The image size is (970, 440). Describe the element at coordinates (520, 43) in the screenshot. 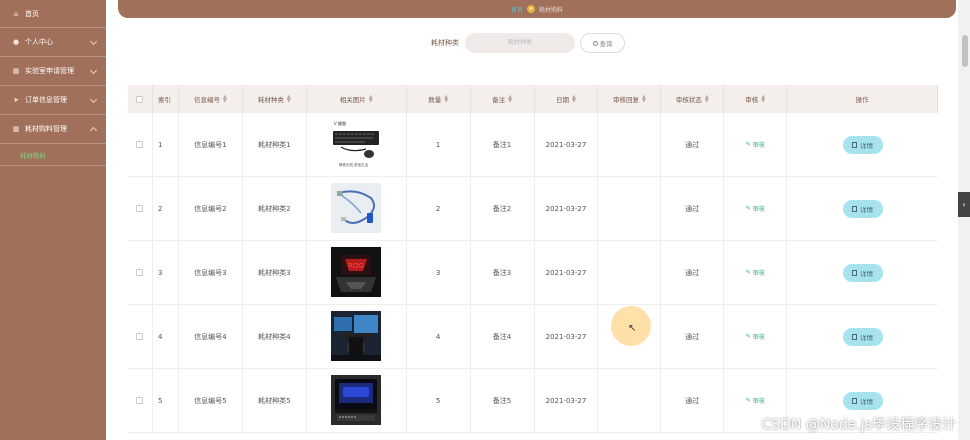

I see `search-input: 耗材种类` at that location.